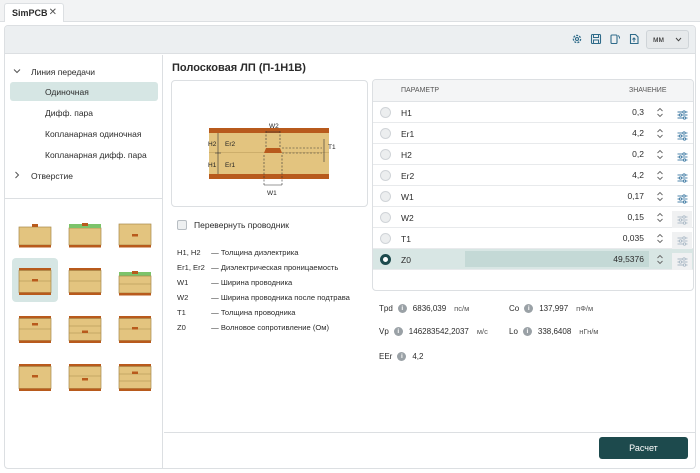 Image resolution: width=700 pixels, height=473 pixels. What do you see at coordinates (596, 39) in the screenshot?
I see `save-icon` at bounding box center [596, 39].